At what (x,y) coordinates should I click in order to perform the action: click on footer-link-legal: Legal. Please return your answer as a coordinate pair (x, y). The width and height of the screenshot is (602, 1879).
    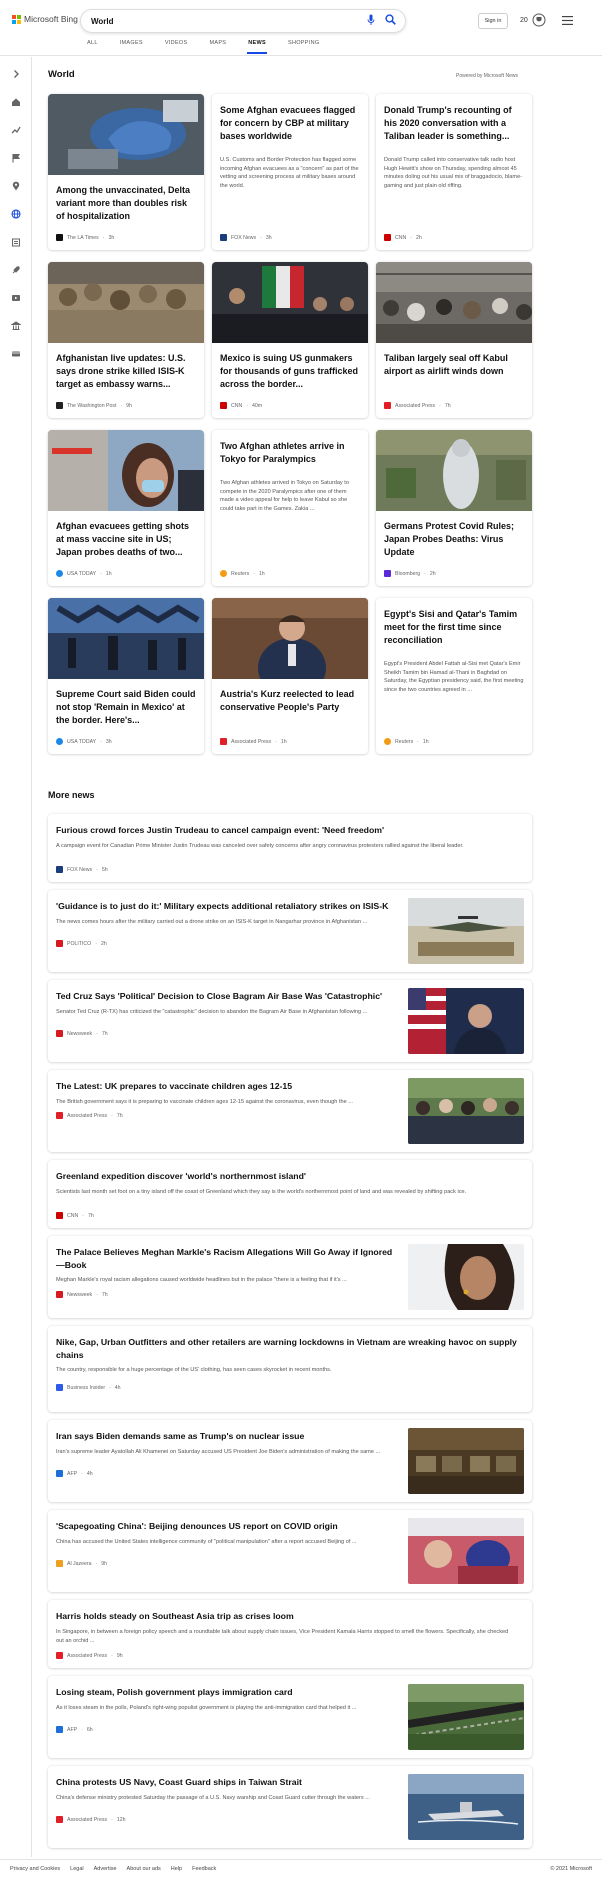
    Looking at the image, I should click on (76, 1869).